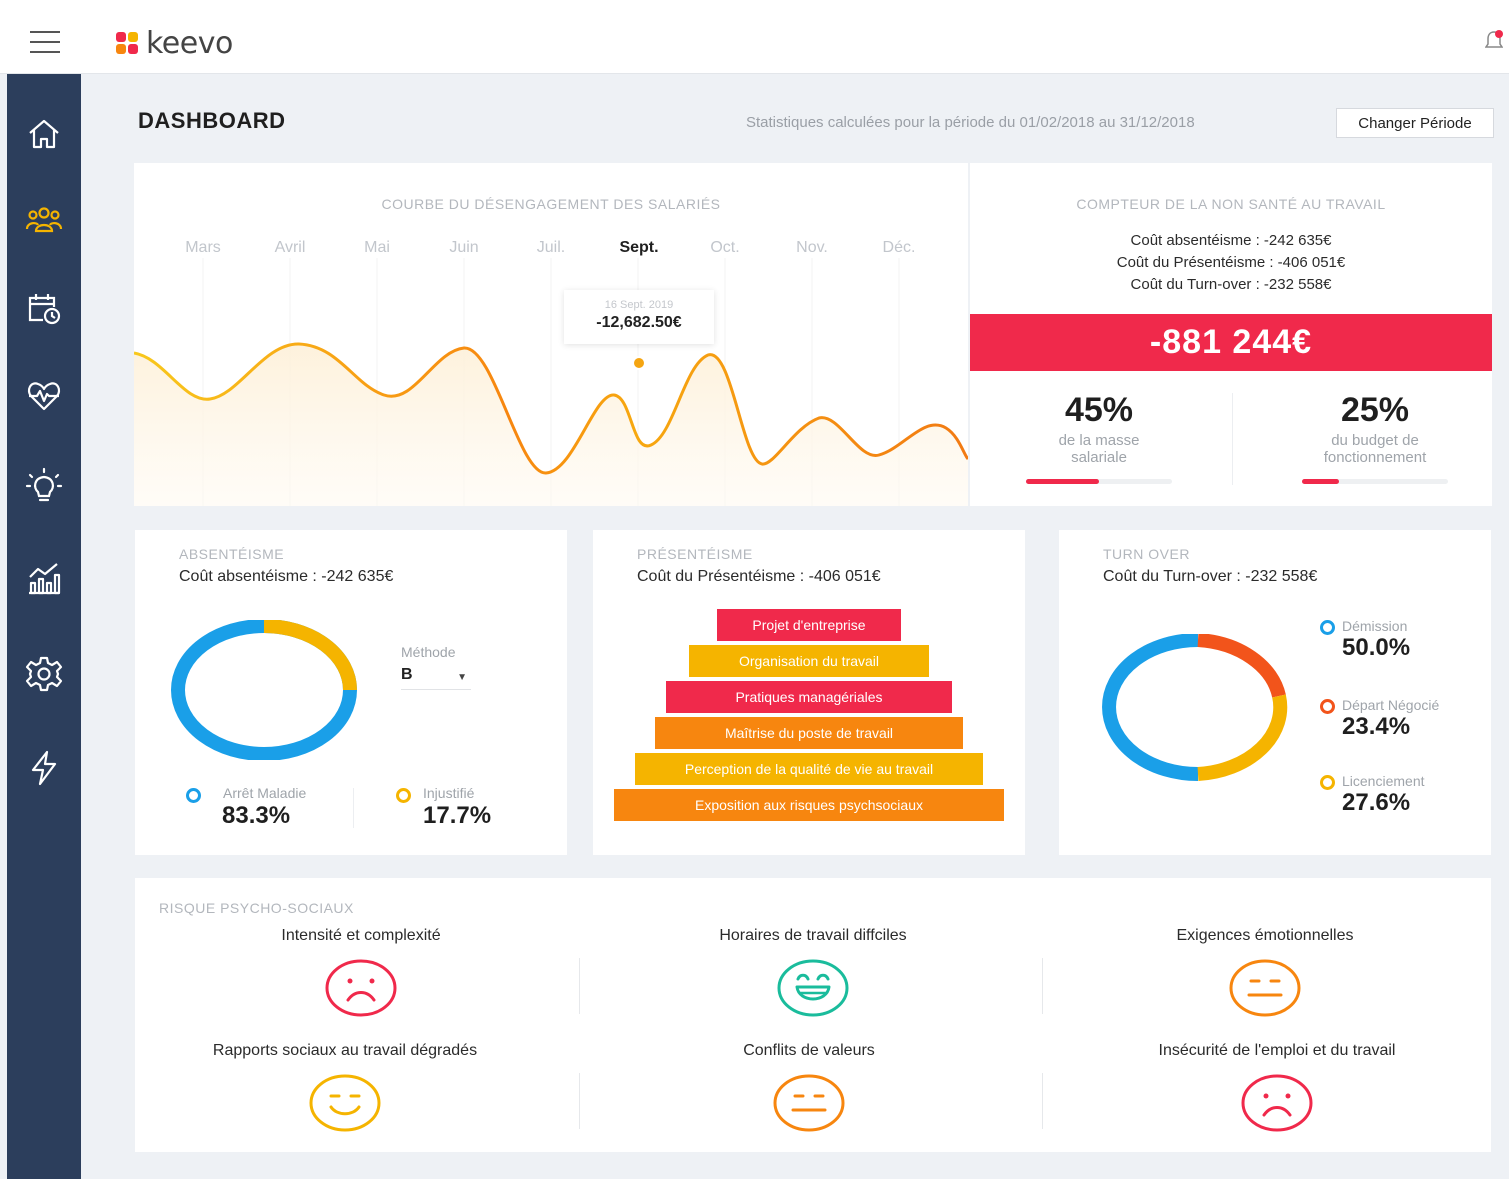 Image resolution: width=1509 pixels, height=1179 pixels. I want to click on legend-label: Injustifié, so click(449, 793).